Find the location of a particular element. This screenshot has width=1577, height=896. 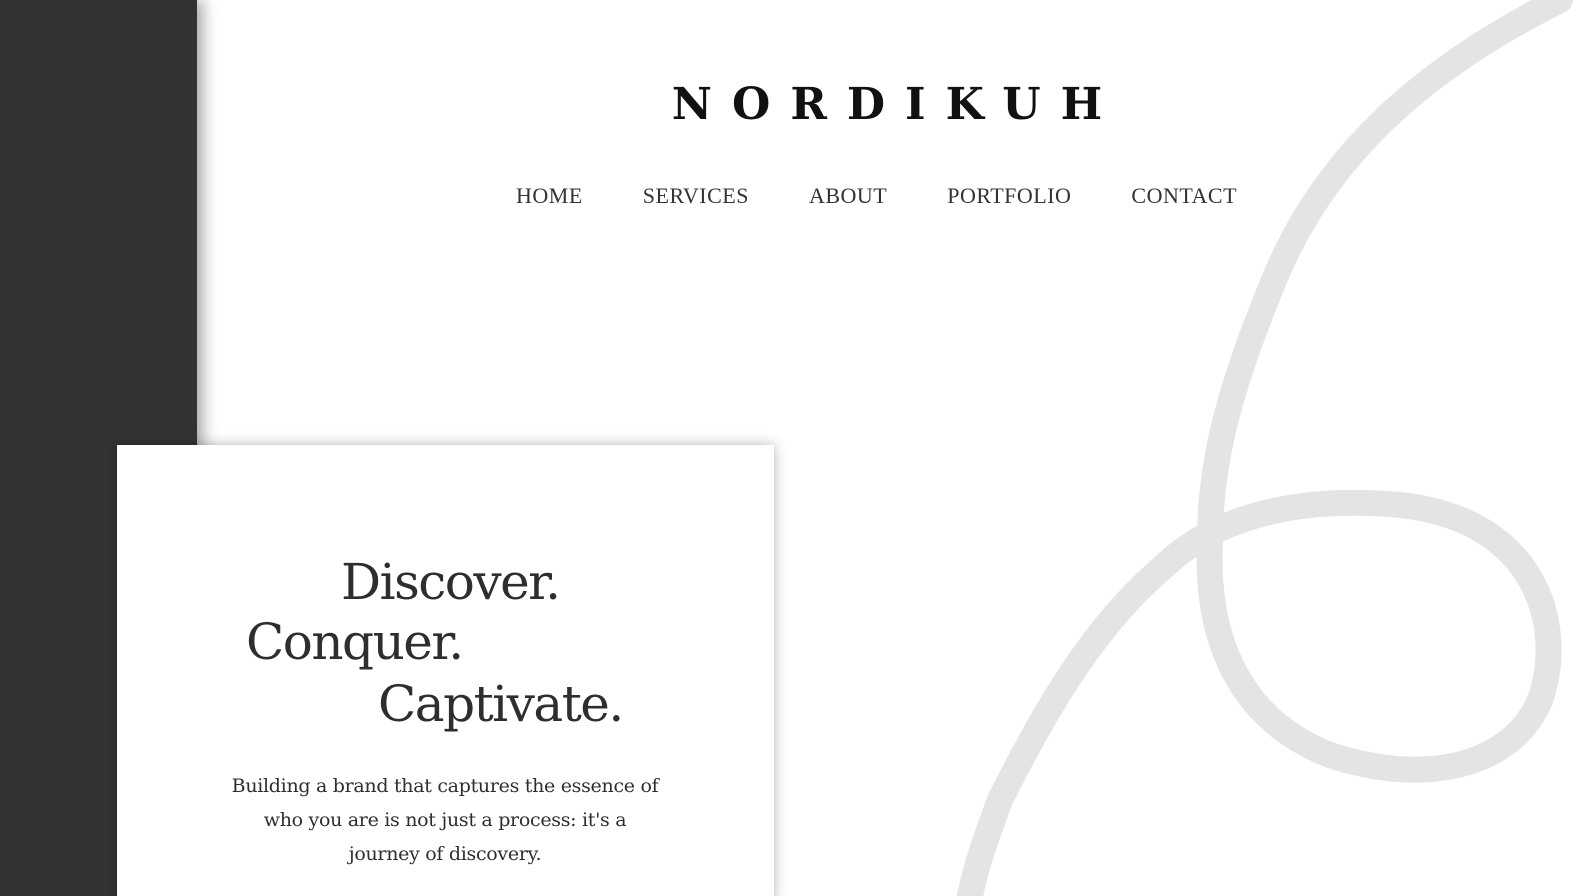

nav-link-home: HOME is located at coordinates (549, 196).